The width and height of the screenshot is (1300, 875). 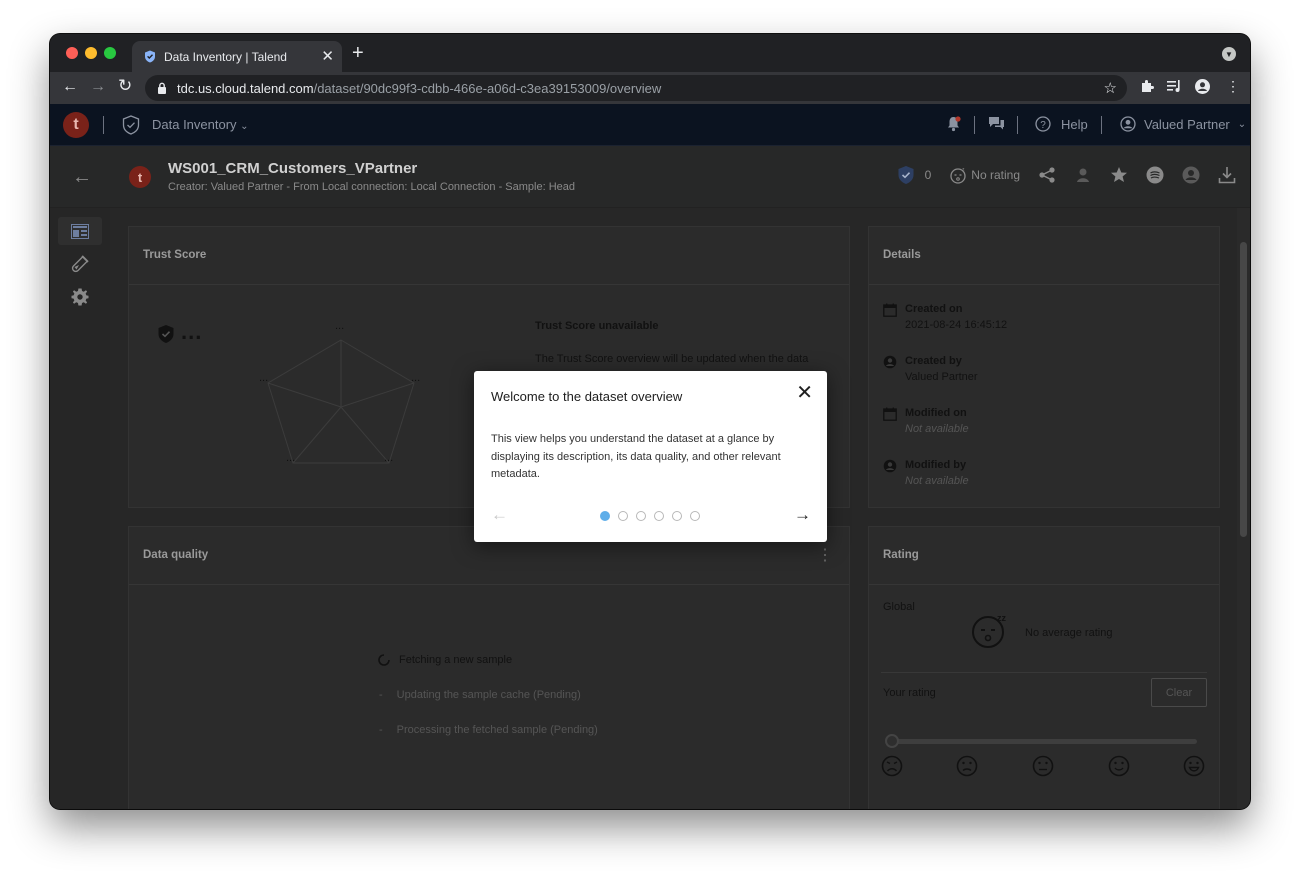 I want to click on page-scrollbar, so click(x=1243, y=508).